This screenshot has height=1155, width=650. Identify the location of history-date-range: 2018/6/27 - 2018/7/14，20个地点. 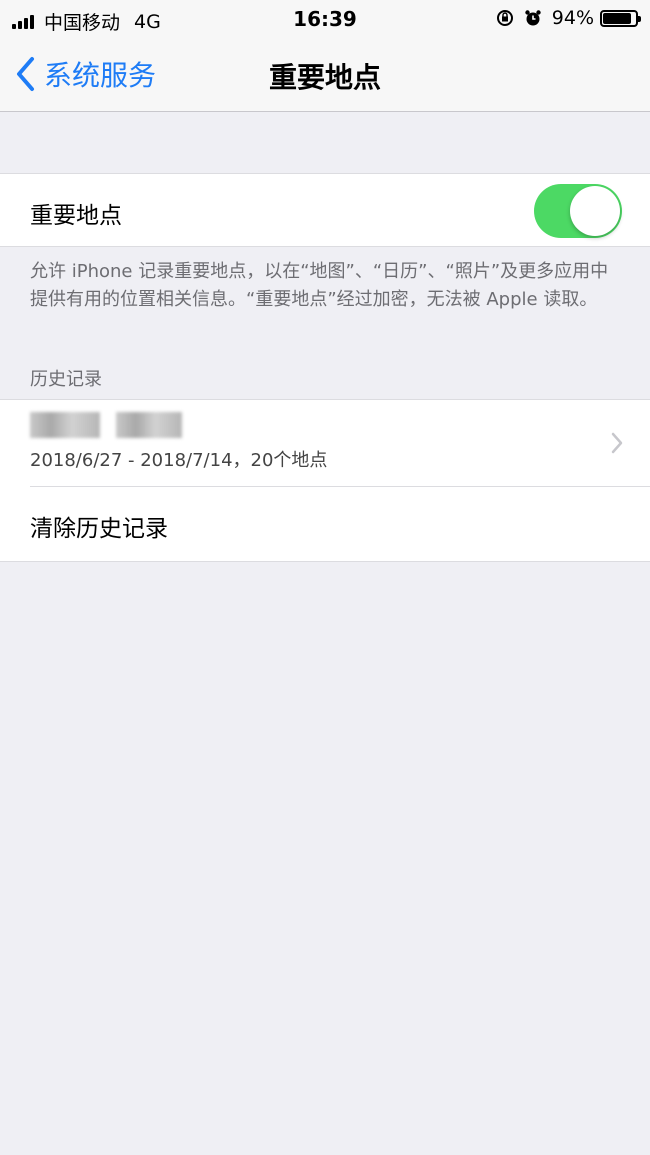
(179, 460).